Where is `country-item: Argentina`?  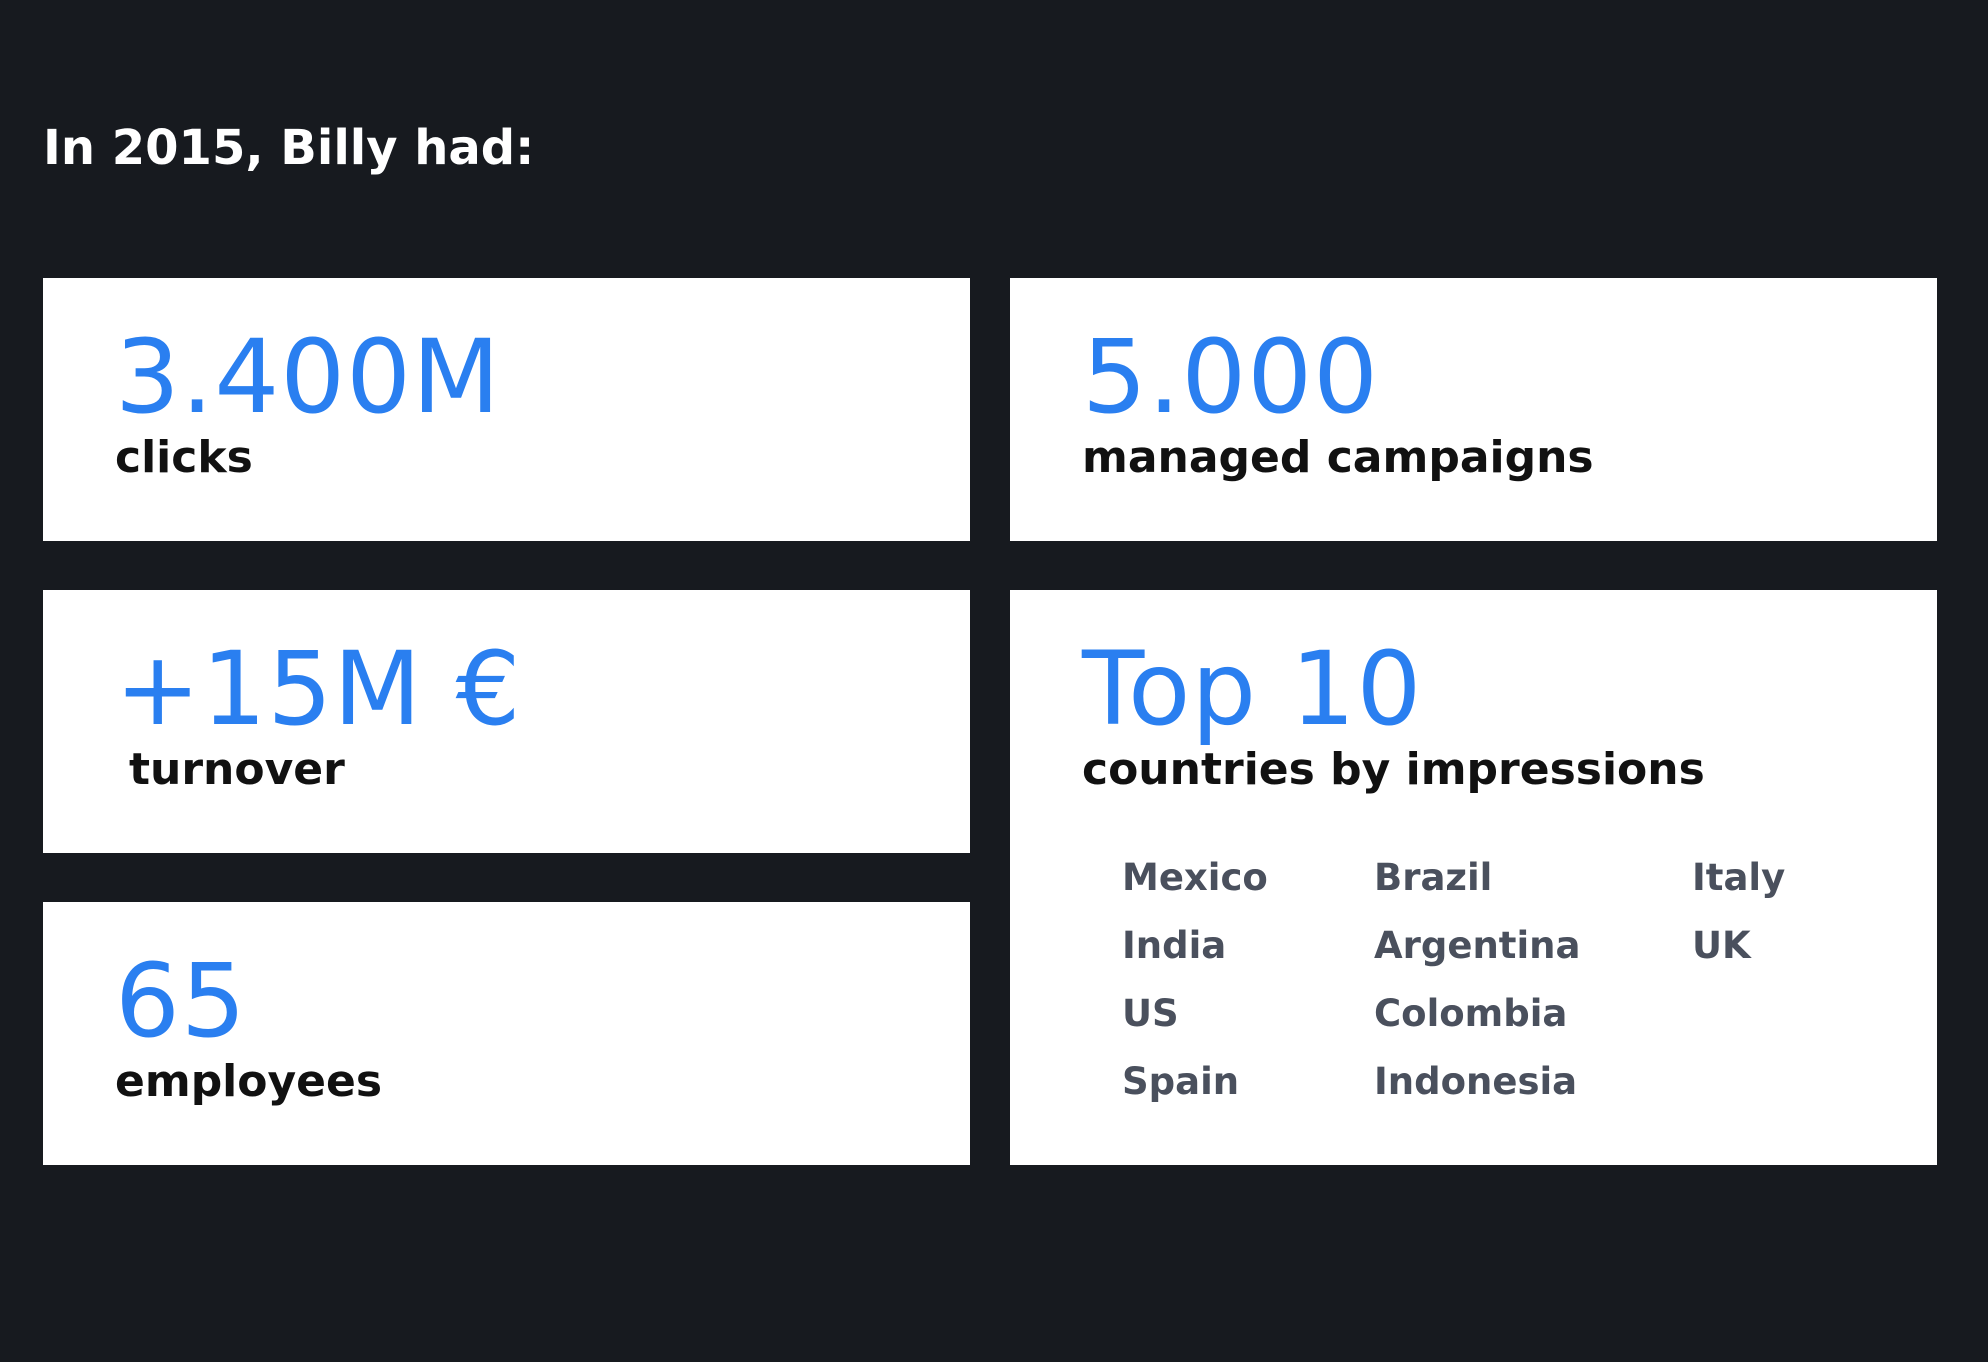
country-item: Argentina is located at coordinates (1477, 945).